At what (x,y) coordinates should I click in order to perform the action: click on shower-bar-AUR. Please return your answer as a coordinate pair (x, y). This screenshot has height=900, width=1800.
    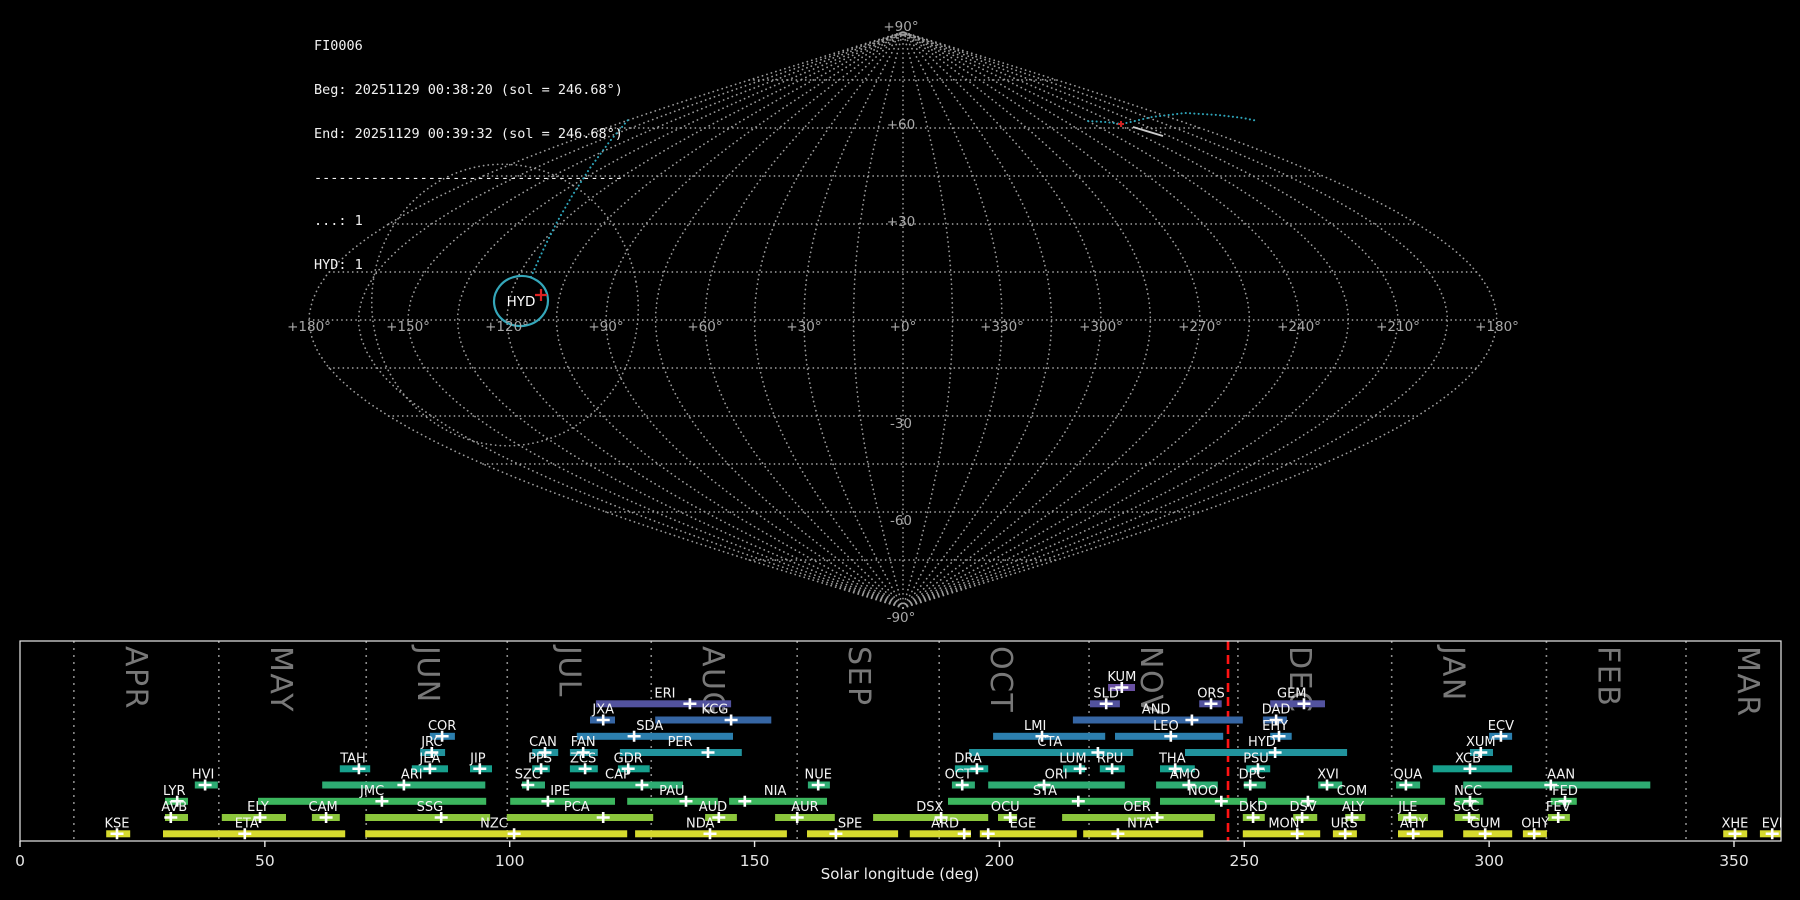
    Looking at the image, I should click on (805, 817).